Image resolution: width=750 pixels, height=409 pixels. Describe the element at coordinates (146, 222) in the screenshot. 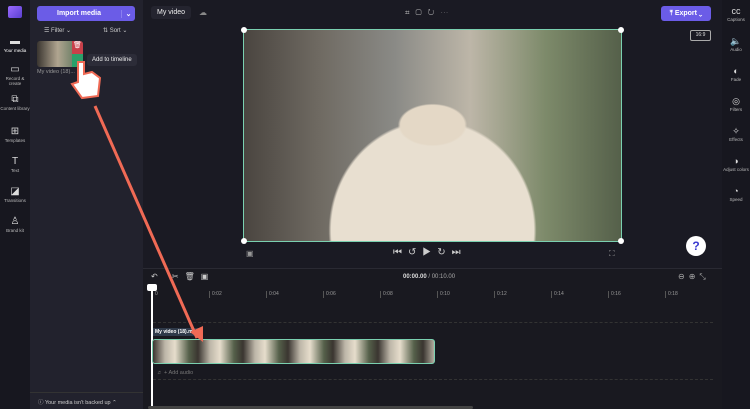

I see `arrow-line` at that location.